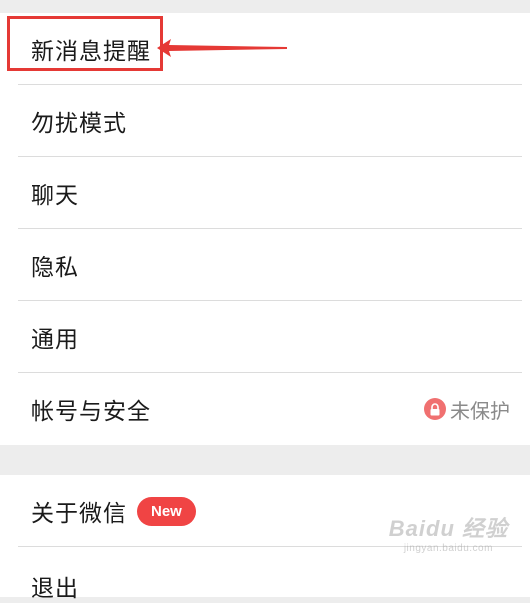  I want to click on settings-item-do-not-disturb: 勿扰模式, so click(265, 121).